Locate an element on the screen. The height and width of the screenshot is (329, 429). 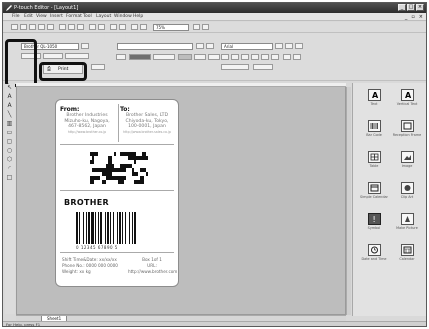
text-effect-icon is located at coordinates (287, 57).